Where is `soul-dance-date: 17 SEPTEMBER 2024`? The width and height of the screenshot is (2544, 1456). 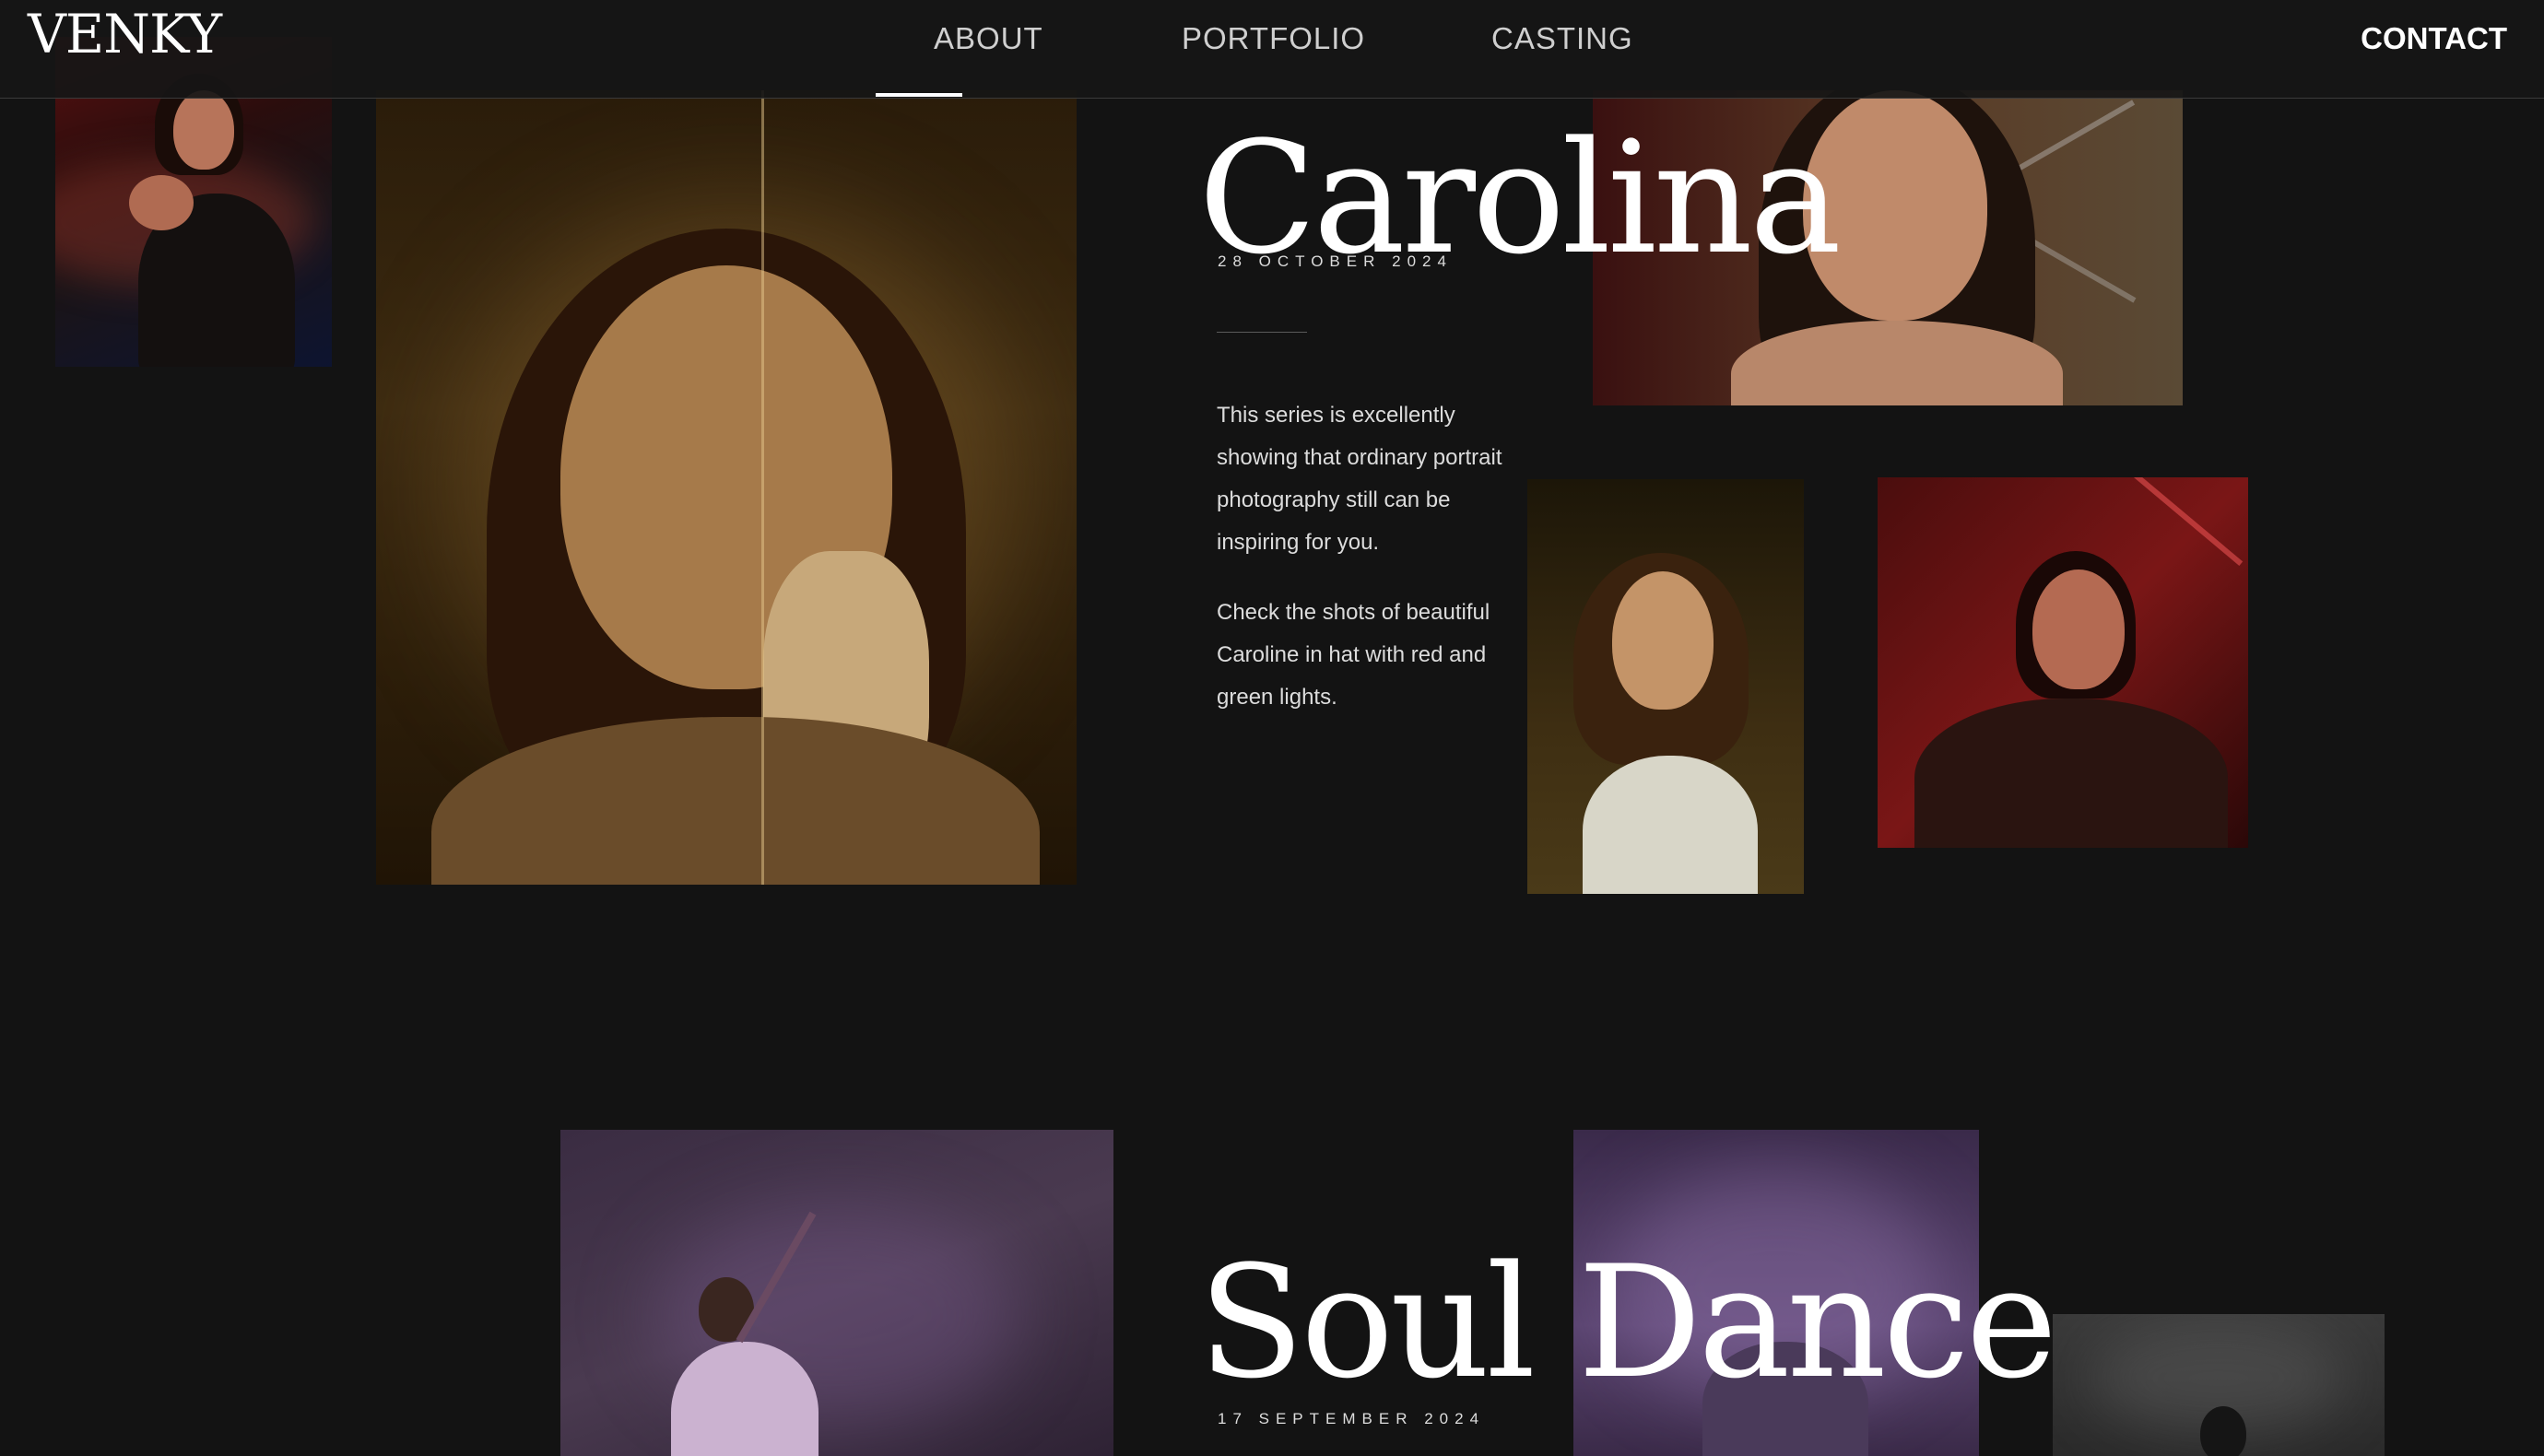
soul-dance-date: 17 SEPTEMBER 2024 is located at coordinates (1352, 1418).